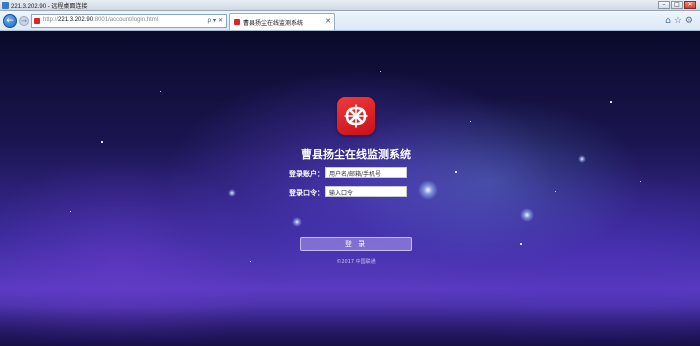 This screenshot has height=346, width=700. What do you see at coordinates (273, 23) in the screenshot?
I see `tab-title: 曹县扬尘在线监测系统` at bounding box center [273, 23].